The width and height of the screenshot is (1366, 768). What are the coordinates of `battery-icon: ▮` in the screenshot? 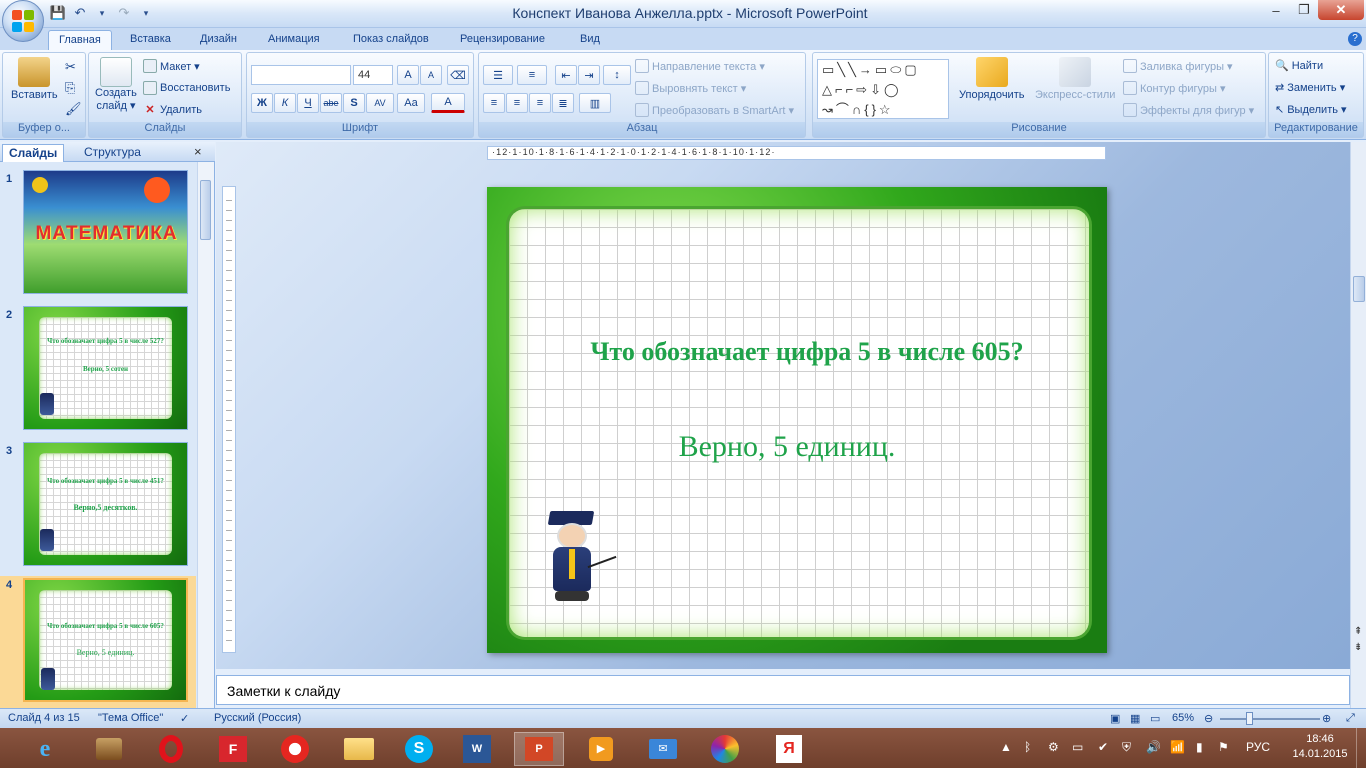 It's located at (1199, 747).